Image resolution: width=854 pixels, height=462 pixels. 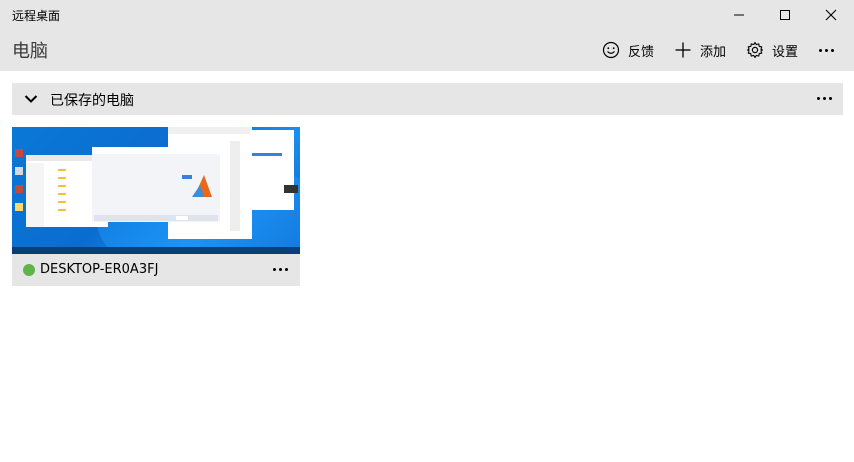 What do you see at coordinates (826, 50) in the screenshot?
I see `more-options-icon` at bounding box center [826, 50].